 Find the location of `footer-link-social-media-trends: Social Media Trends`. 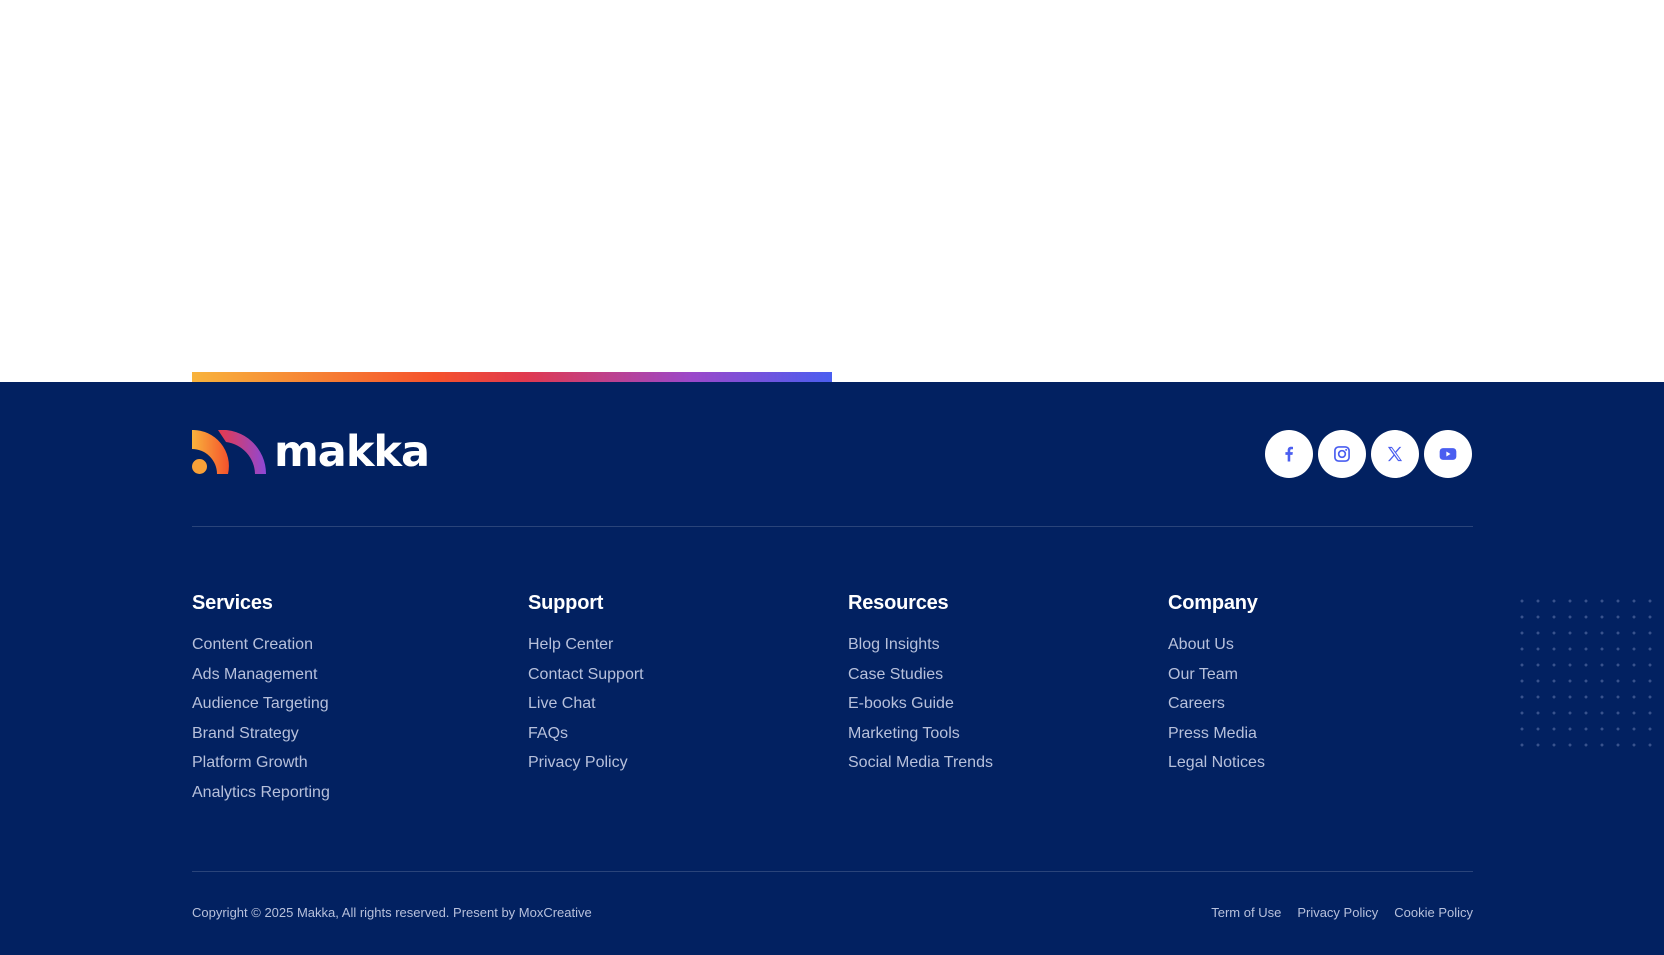

footer-link-social-media-trends: Social Media Trends is located at coordinates (920, 769).